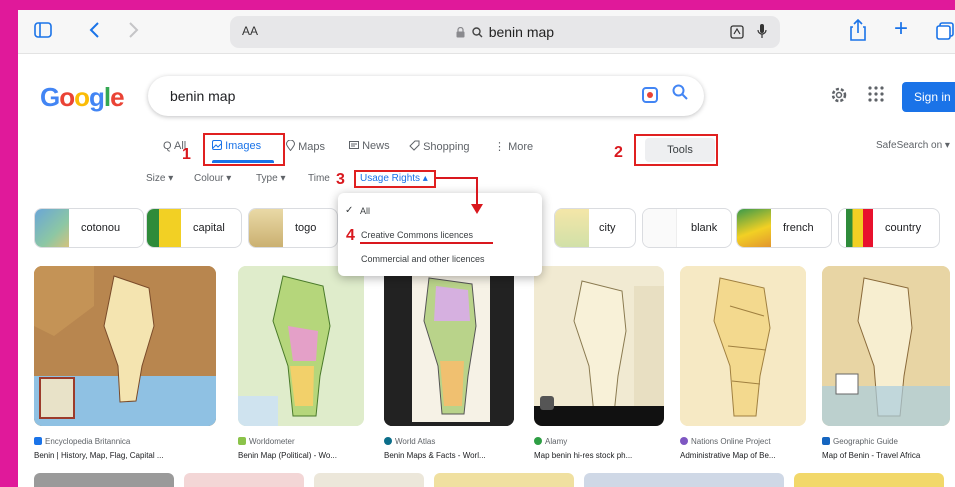 This screenshot has width=955, height=487. I want to click on result-source: Worldometer, so click(266, 441).